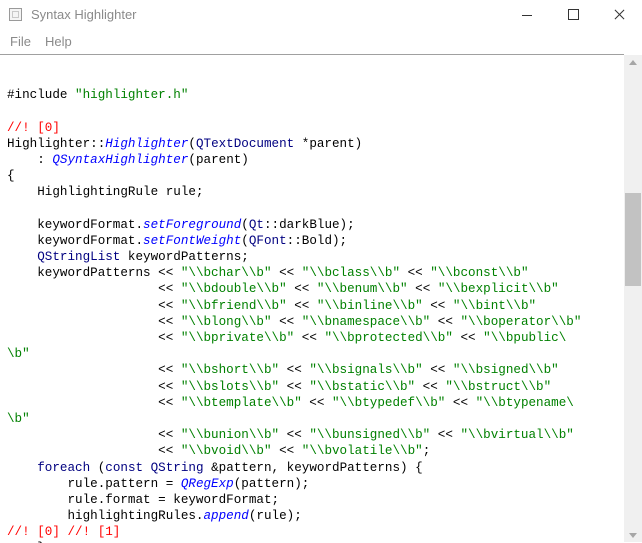 The width and height of the screenshot is (642, 543). What do you see at coordinates (20, 41) in the screenshot?
I see `menu-file: File` at bounding box center [20, 41].